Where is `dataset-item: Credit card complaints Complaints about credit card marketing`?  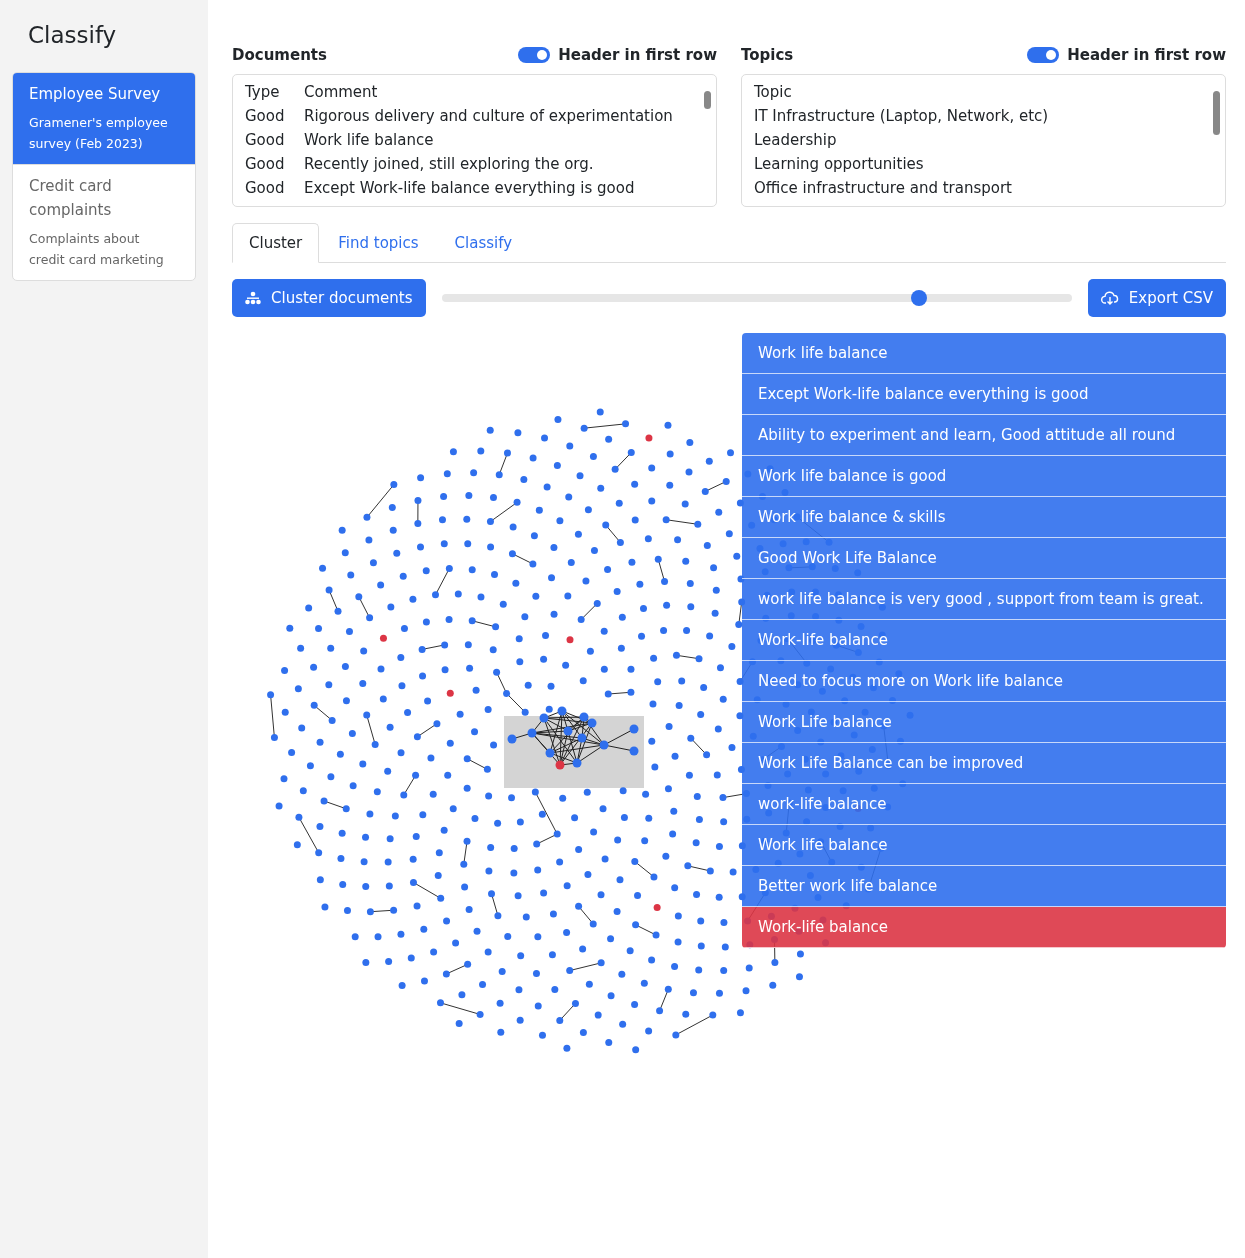
dataset-item: Credit card complaints Complaints about credit card marketing is located at coordinates (104, 222).